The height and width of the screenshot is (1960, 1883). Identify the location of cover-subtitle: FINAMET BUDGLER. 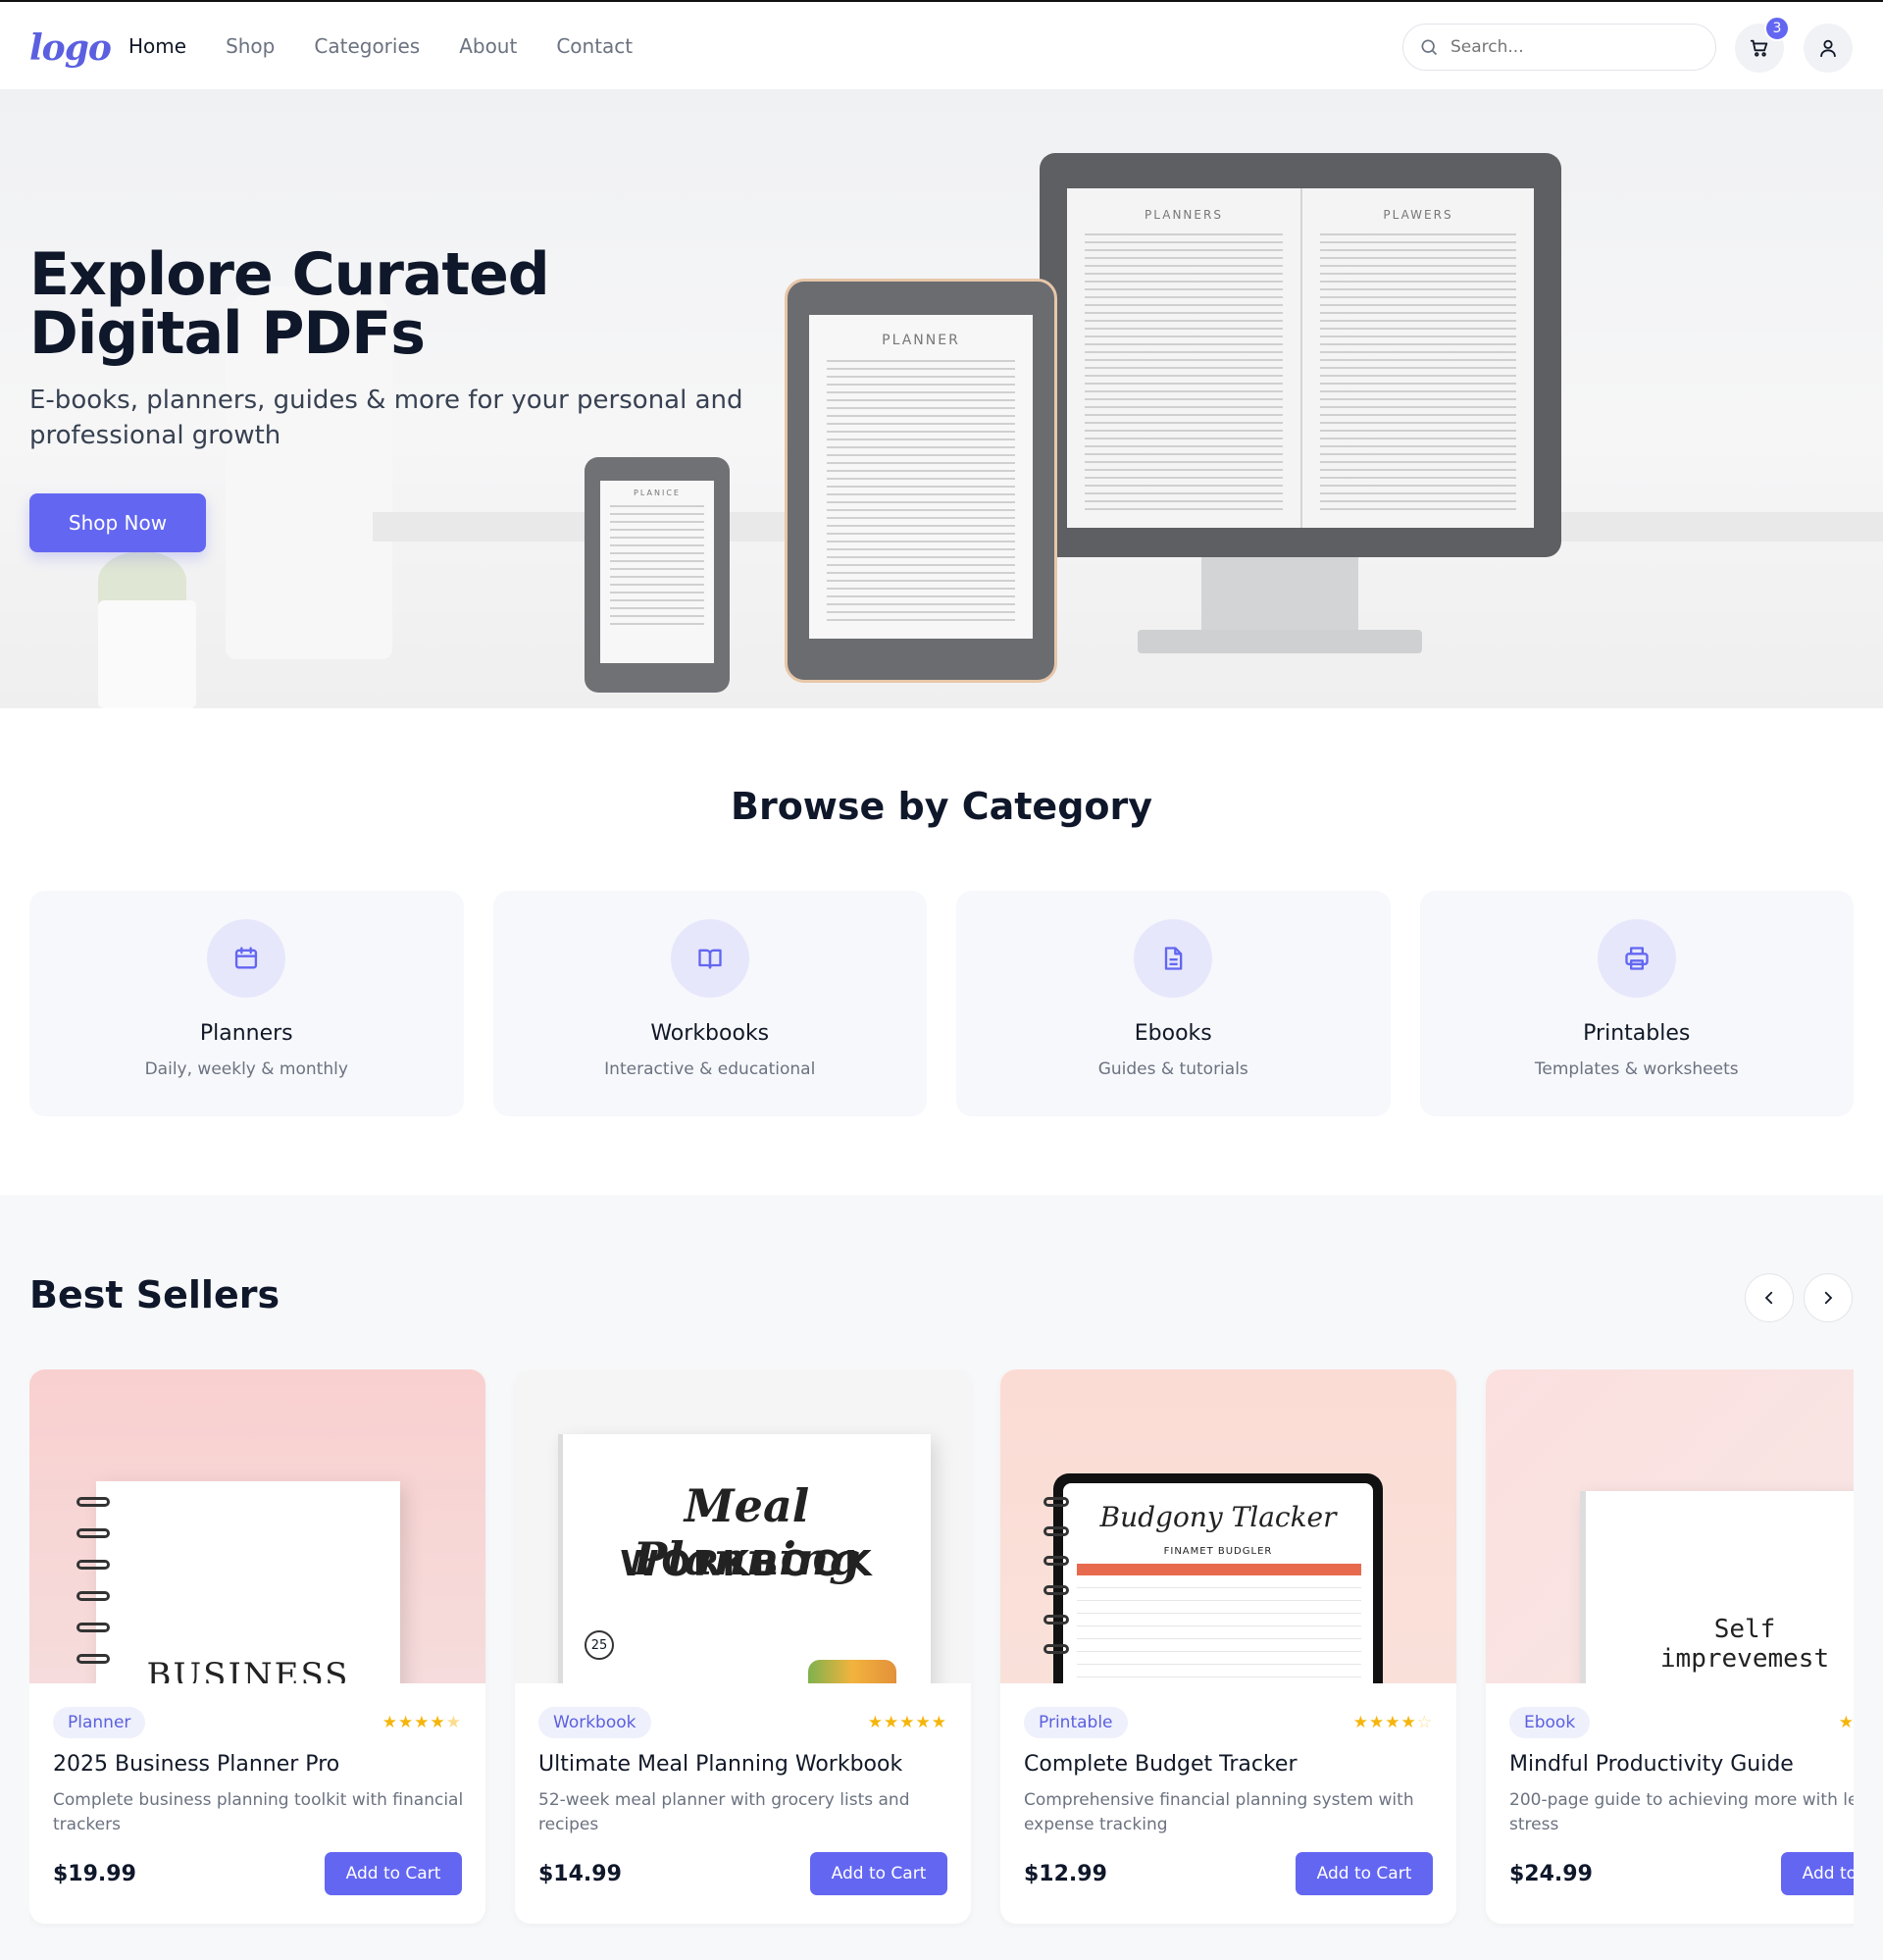
(1218, 1551).